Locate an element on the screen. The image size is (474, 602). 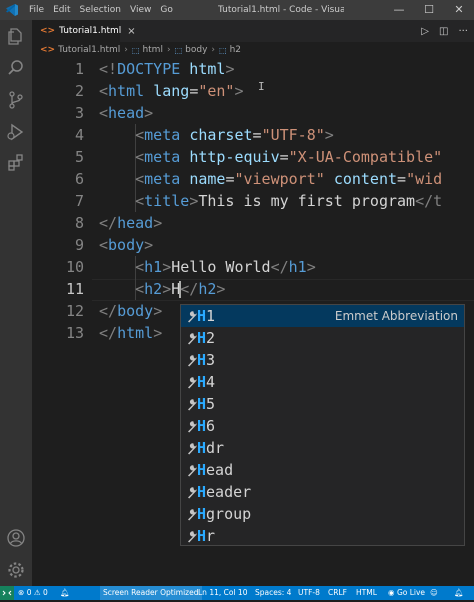
maximize-button: ☐ is located at coordinates (429, 10).